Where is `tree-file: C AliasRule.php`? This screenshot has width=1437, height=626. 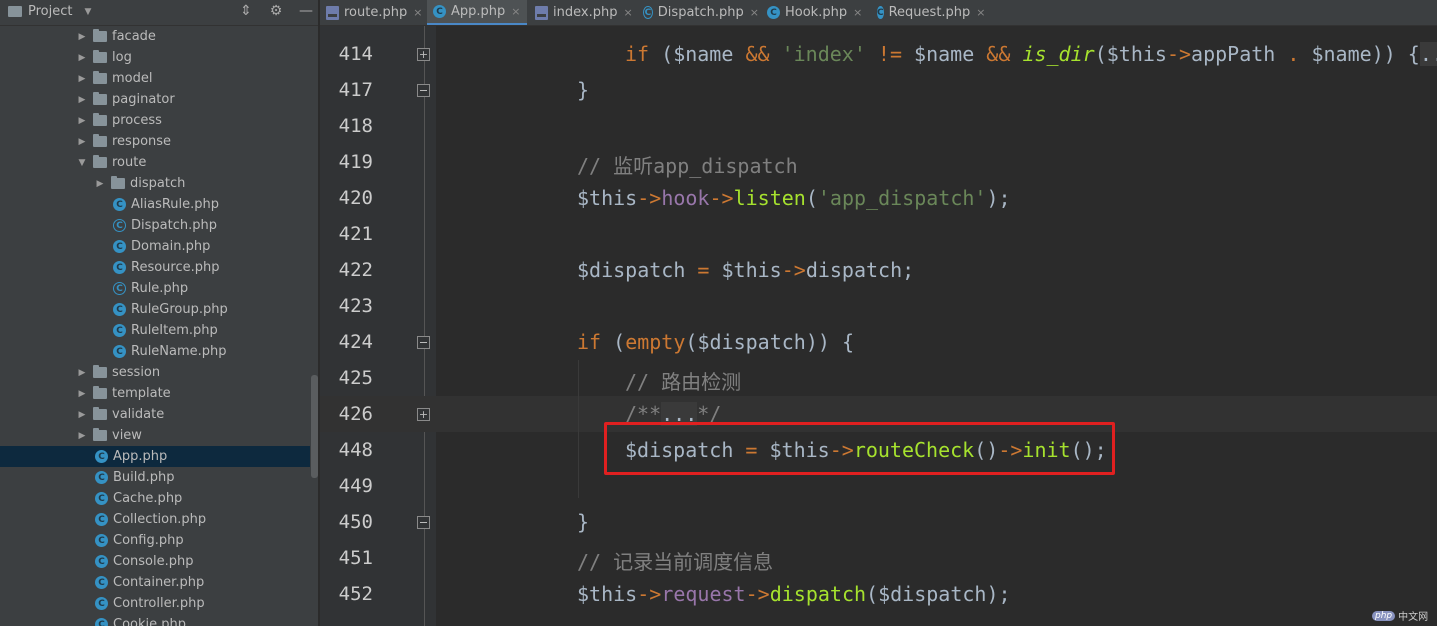 tree-file: C AliasRule.php is located at coordinates (155, 204).